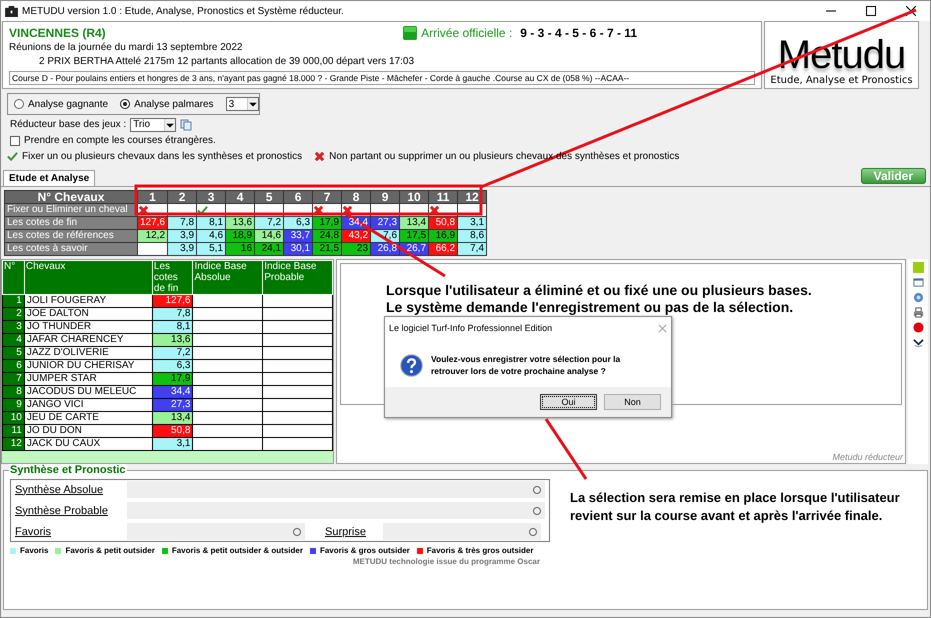 Image resolution: width=931 pixels, height=618 pixels. What do you see at coordinates (918, 312) in the screenshot?
I see `printer-icon` at bounding box center [918, 312].